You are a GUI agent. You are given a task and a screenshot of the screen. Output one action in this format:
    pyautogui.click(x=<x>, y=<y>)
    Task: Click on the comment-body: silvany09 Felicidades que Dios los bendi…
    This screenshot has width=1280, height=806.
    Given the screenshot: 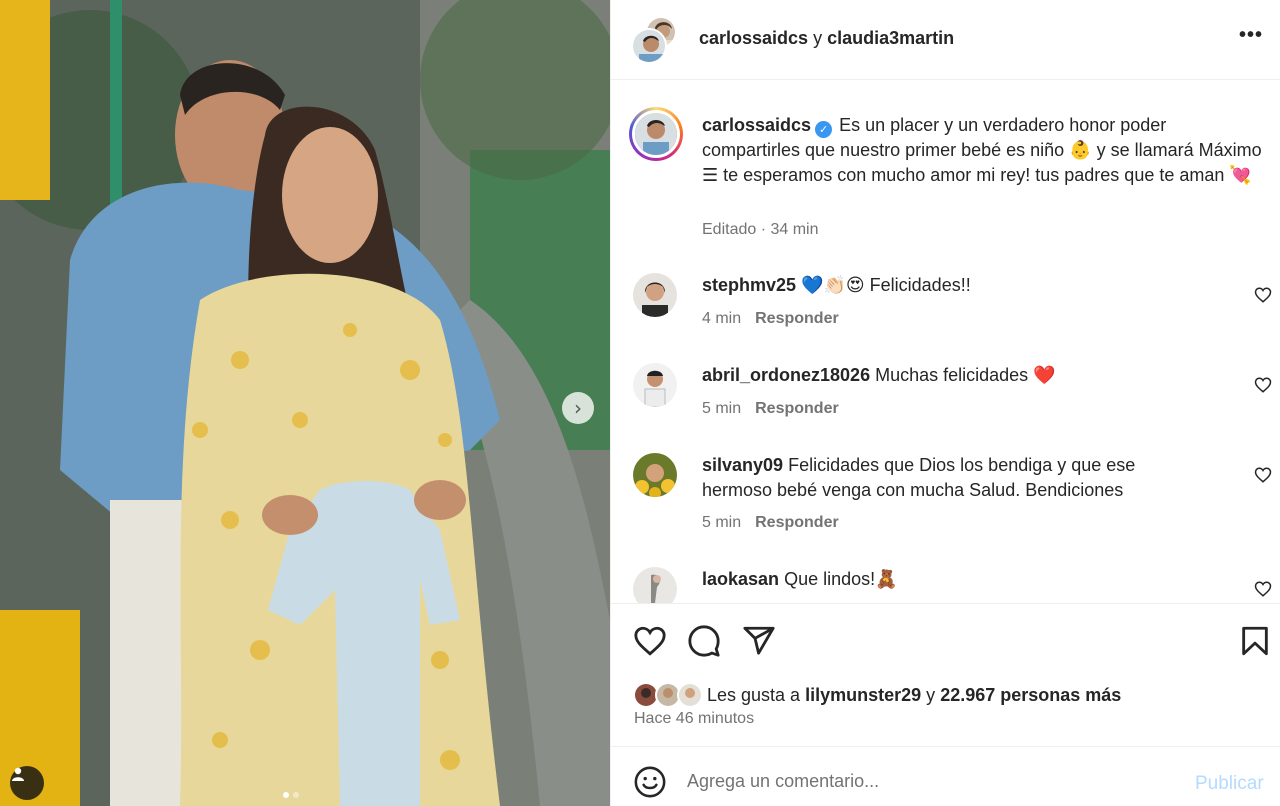 What is the action you would take?
    pyautogui.click(x=952, y=477)
    